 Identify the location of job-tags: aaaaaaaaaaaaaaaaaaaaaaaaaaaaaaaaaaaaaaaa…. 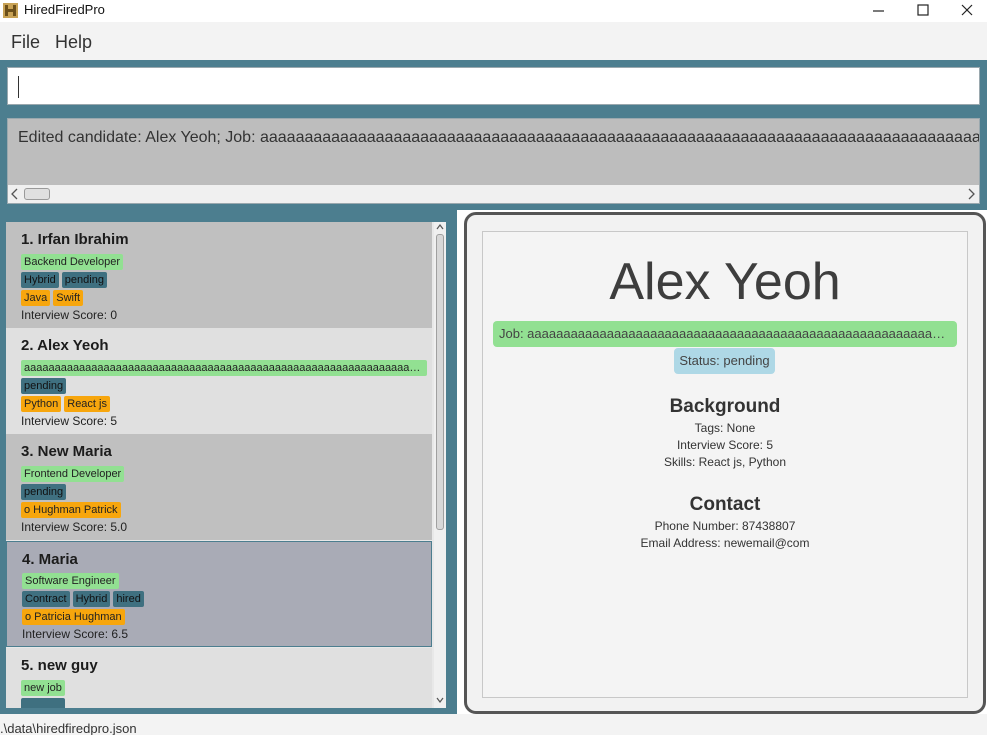
(225, 368).